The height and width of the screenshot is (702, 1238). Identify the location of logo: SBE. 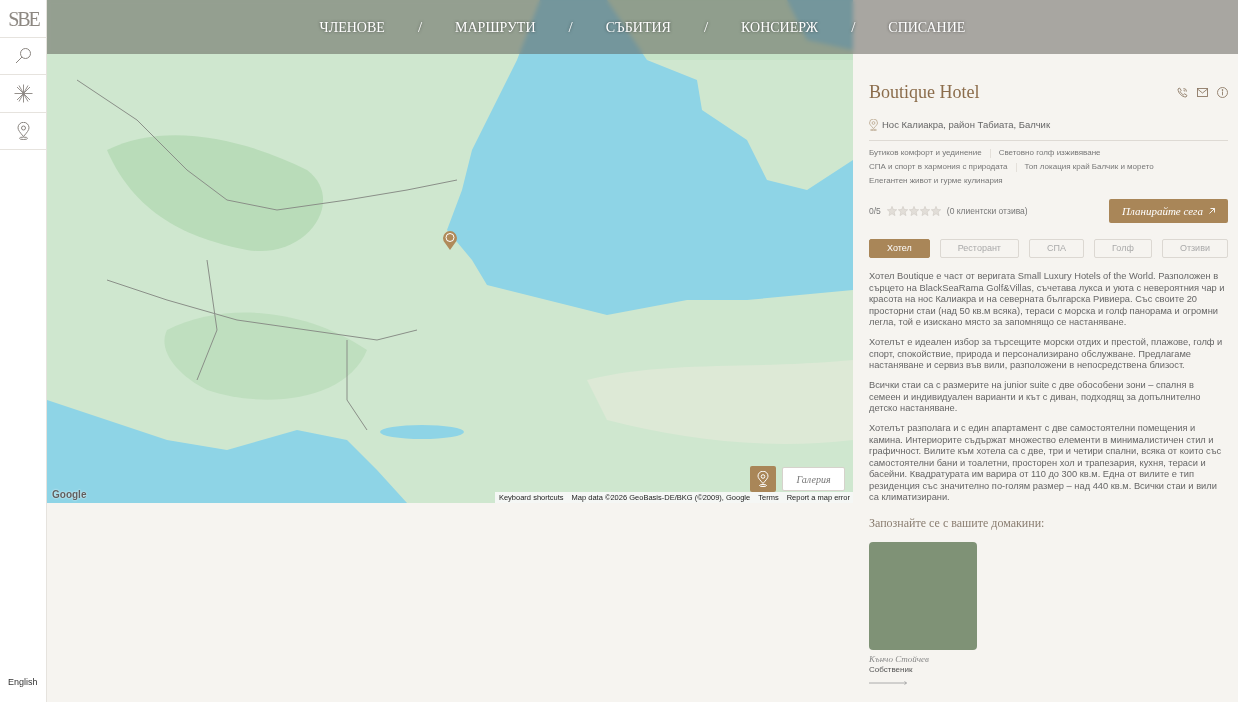
(23, 18).